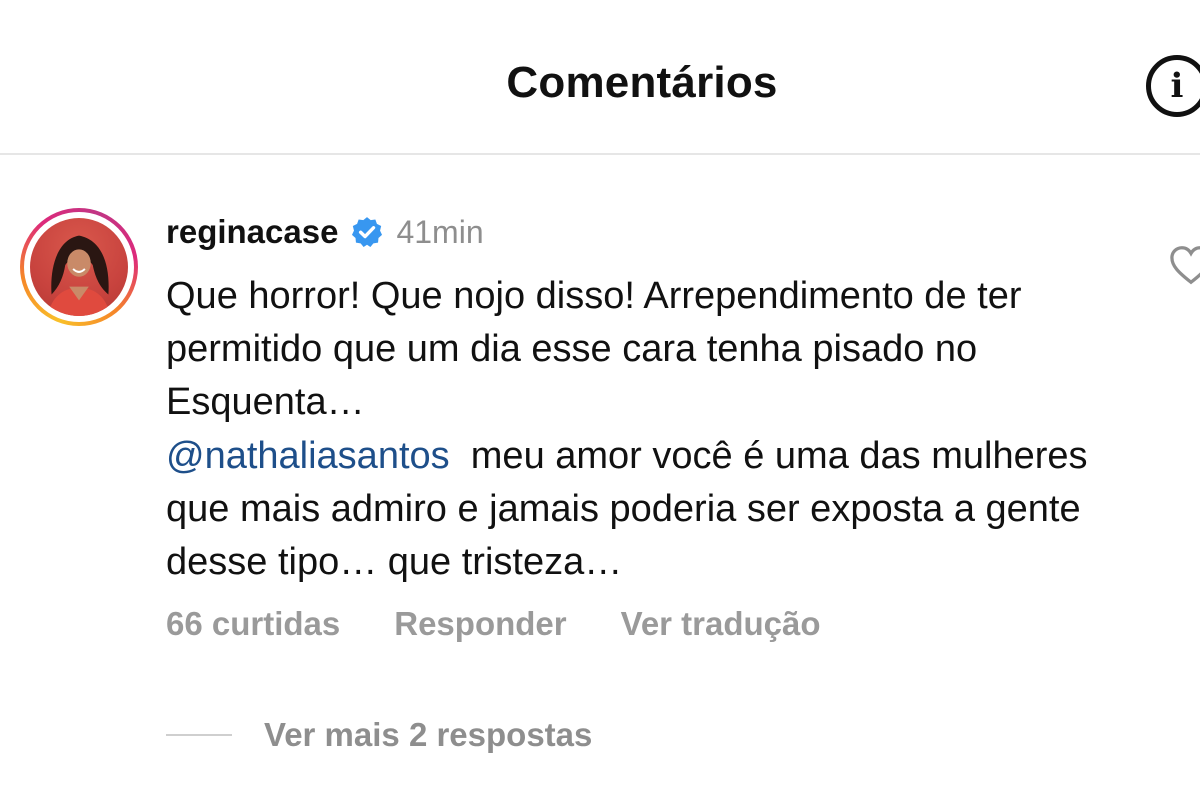 Image resolution: width=1200 pixels, height=792 pixels. Describe the element at coordinates (308, 456) in the screenshot. I see `mention-link: @nathaliasantos` at that location.